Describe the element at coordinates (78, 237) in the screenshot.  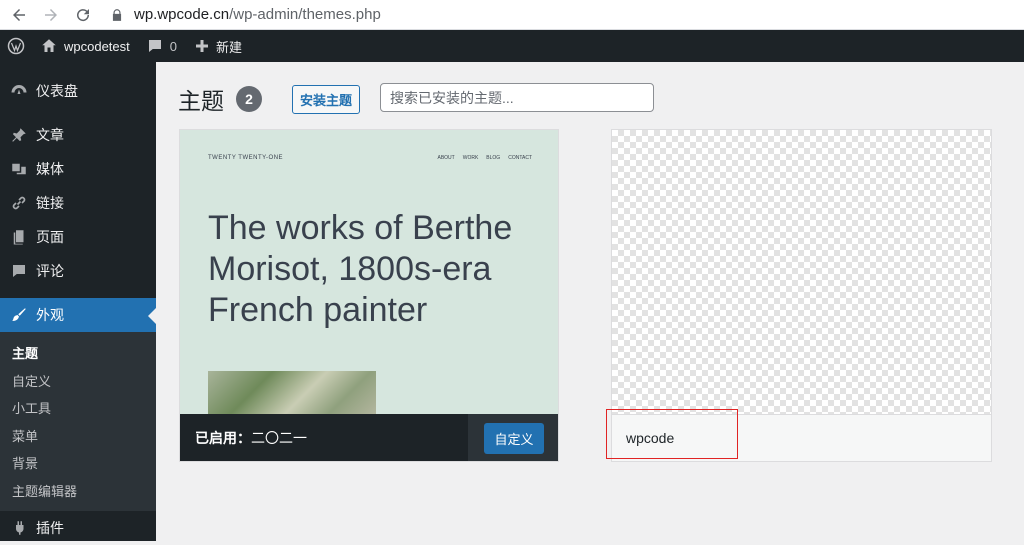
I see `sidebar-item-pages: 页面` at that location.